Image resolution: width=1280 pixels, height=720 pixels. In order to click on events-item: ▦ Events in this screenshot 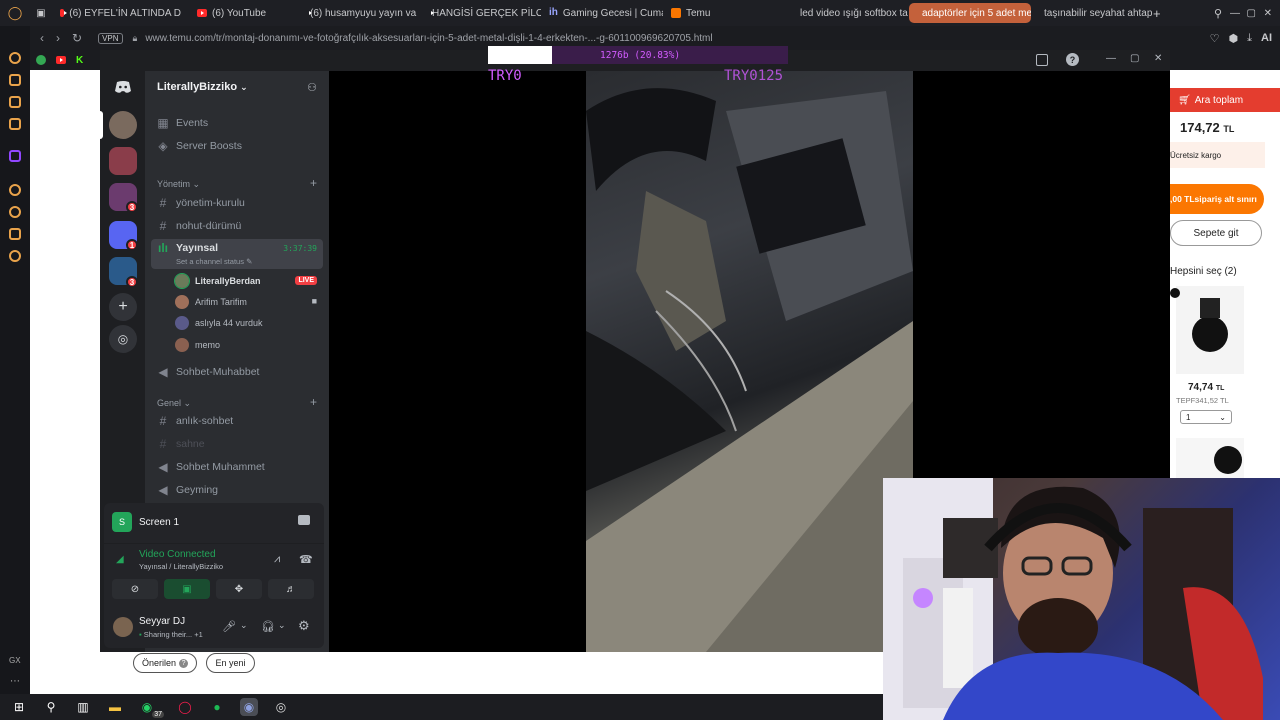, I will do `click(182, 123)`.